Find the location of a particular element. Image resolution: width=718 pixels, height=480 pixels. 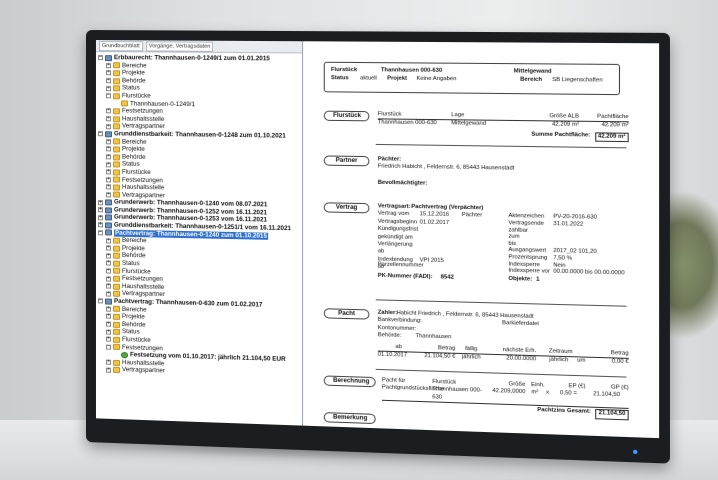

ber-cell-groesse: 42.209,0000 is located at coordinates (509, 392).